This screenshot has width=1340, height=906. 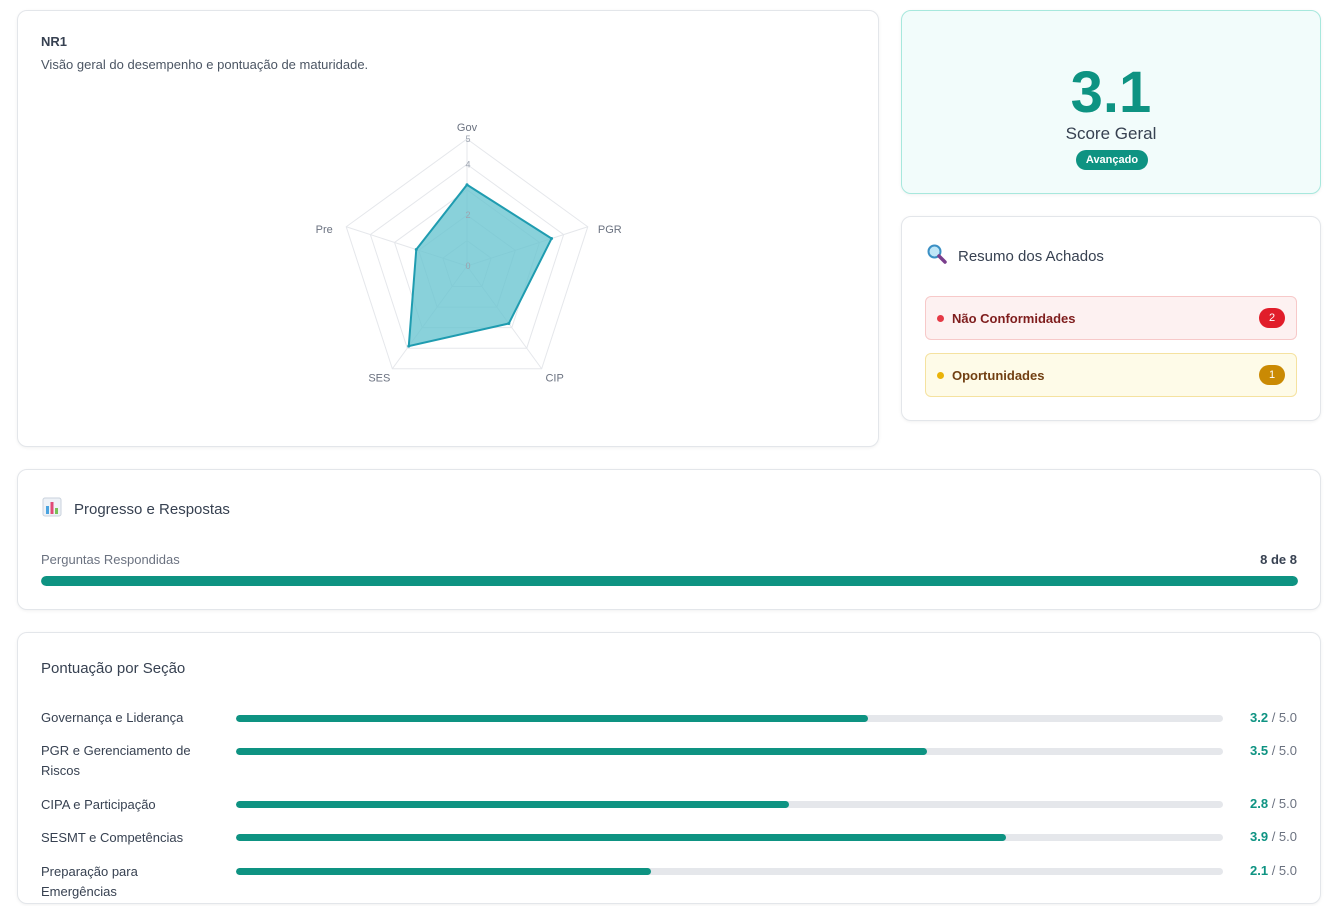 What do you see at coordinates (1272, 318) in the screenshot?
I see `count-badge: 2` at bounding box center [1272, 318].